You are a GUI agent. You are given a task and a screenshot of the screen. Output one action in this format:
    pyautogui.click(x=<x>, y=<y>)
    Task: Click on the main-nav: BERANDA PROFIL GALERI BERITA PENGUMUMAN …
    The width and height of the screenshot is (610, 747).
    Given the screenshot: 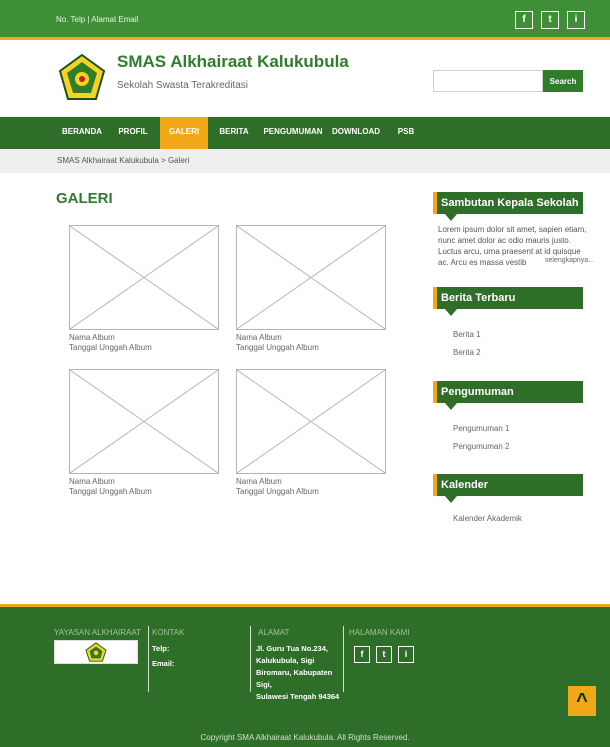 What is the action you would take?
    pyautogui.click(x=305, y=133)
    